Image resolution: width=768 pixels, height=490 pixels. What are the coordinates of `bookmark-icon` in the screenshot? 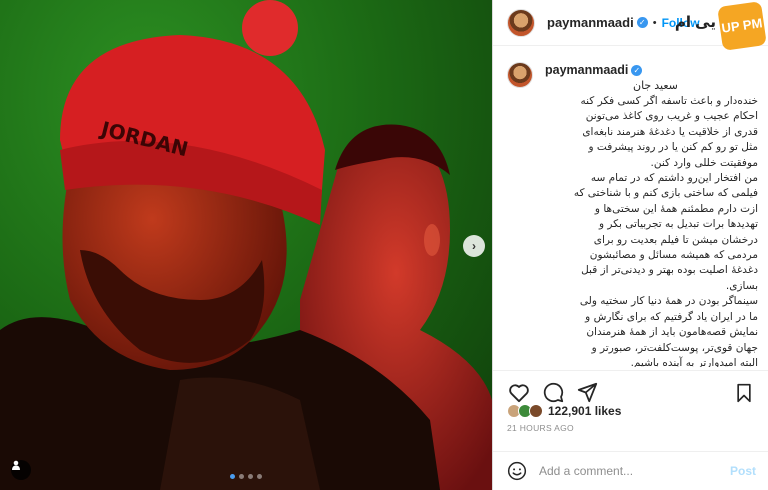 It's located at (744, 393).